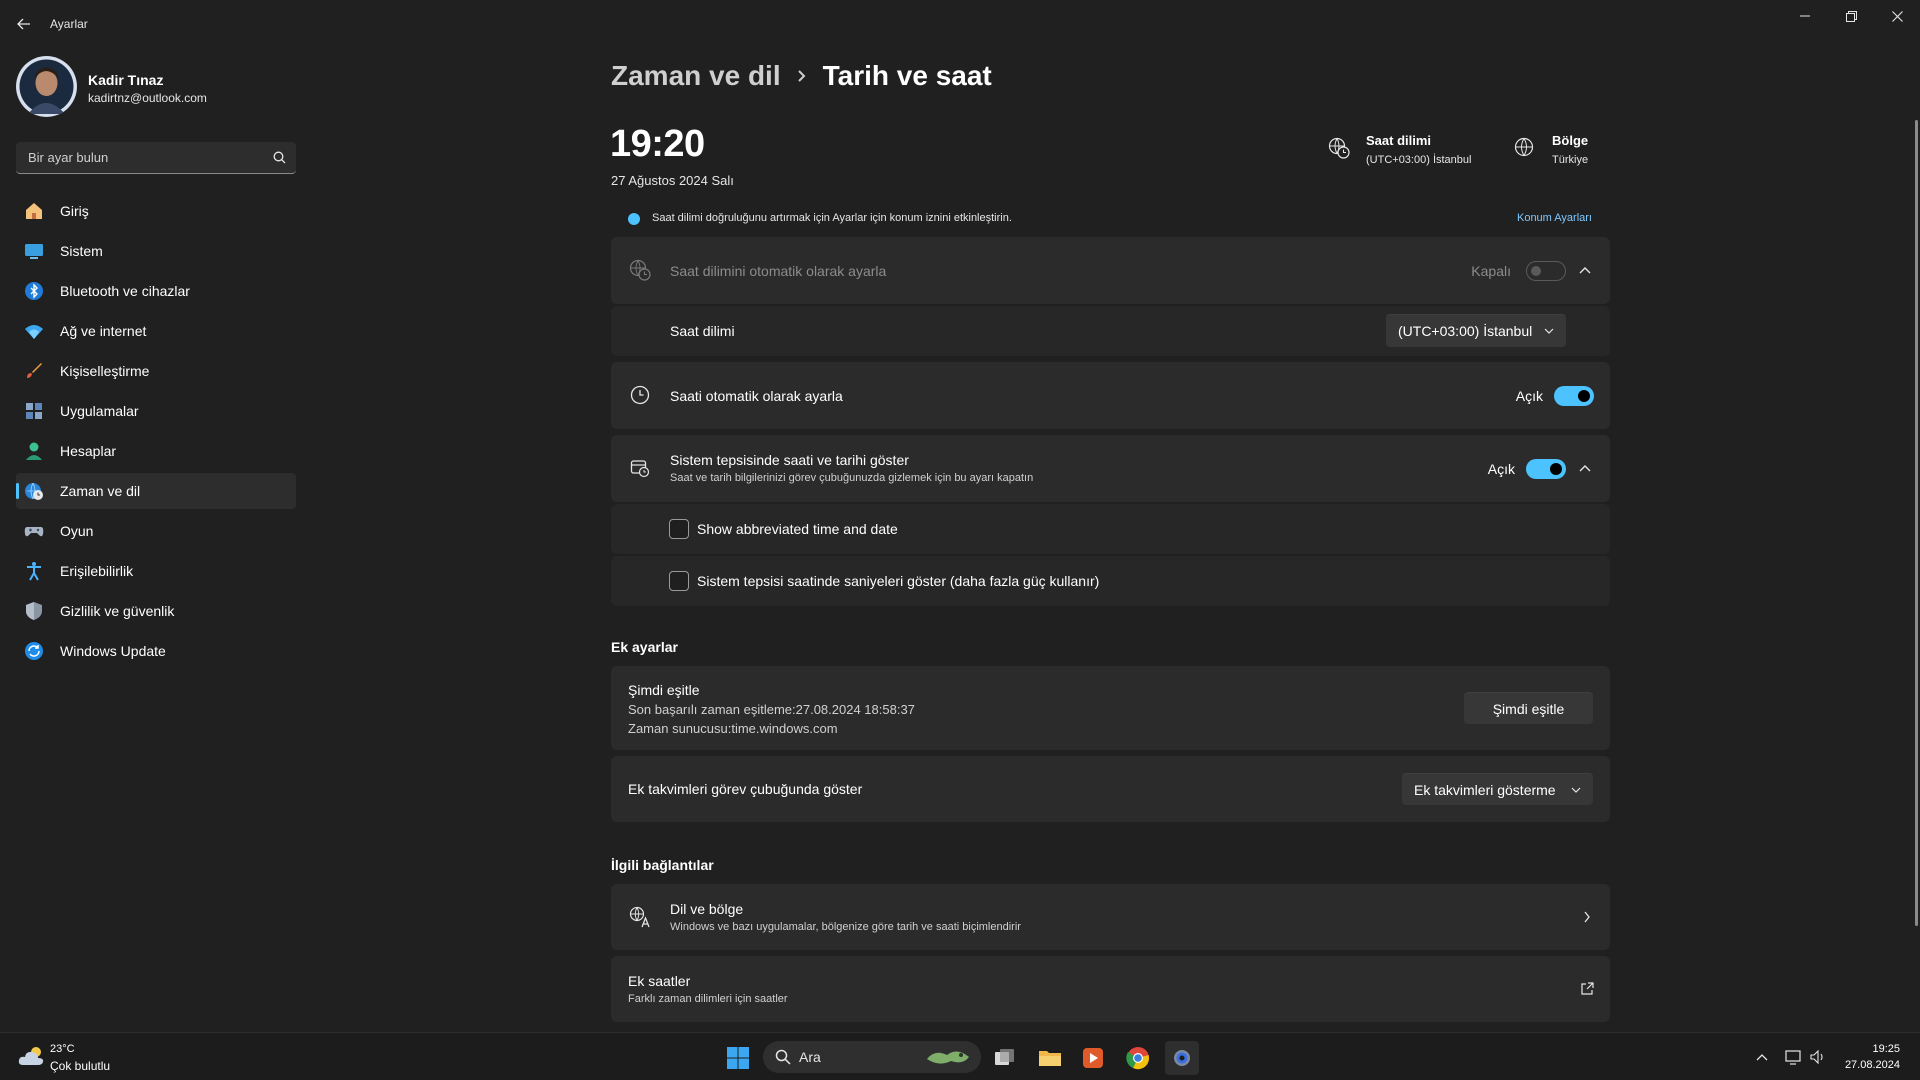 Image resolution: width=1920 pixels, height=1080 pixels. What do you see at coordinates (156, 451) in the screenshot?
I see `sidebar-item-accounts: Hesaplar` at bounding box center [156, 451].